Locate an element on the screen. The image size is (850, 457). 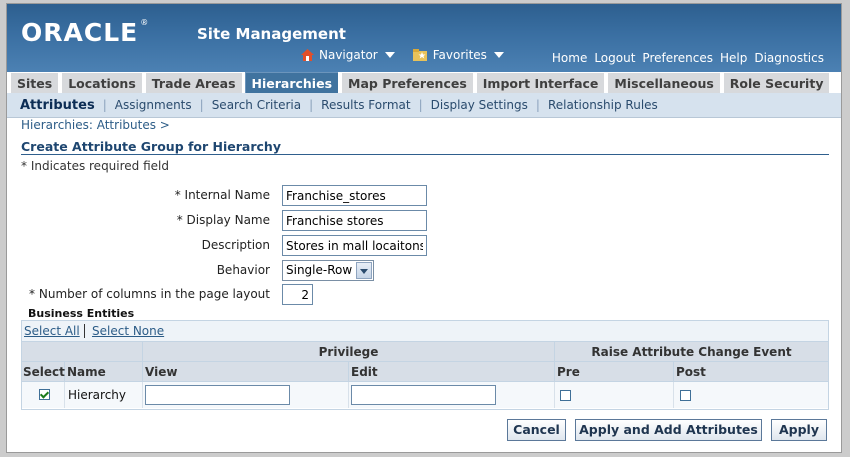
navigator-label: Navigator is located at coordinates (348, 55).